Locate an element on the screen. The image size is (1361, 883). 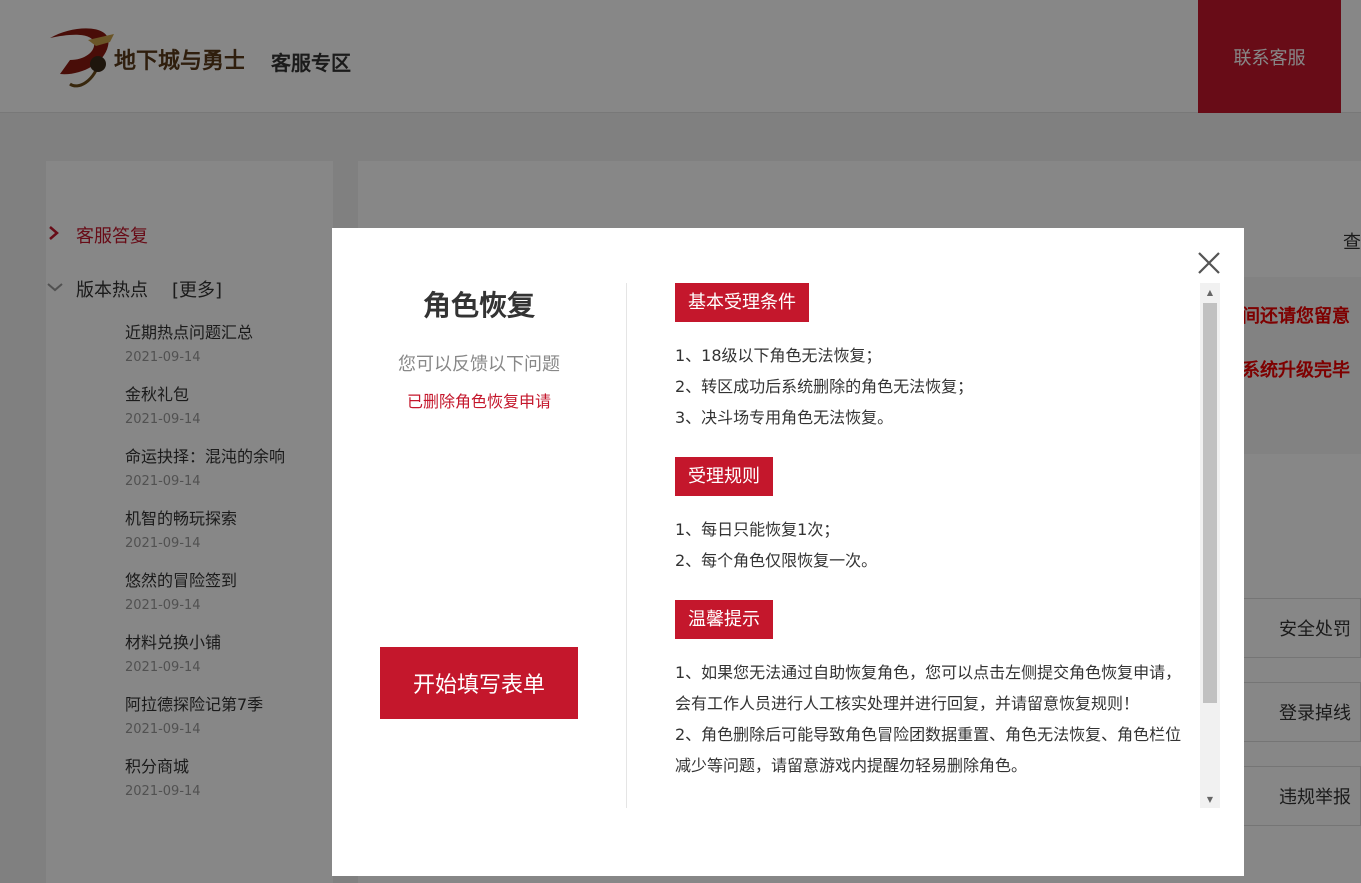
close-icon is located at coordinates (1209, 263).